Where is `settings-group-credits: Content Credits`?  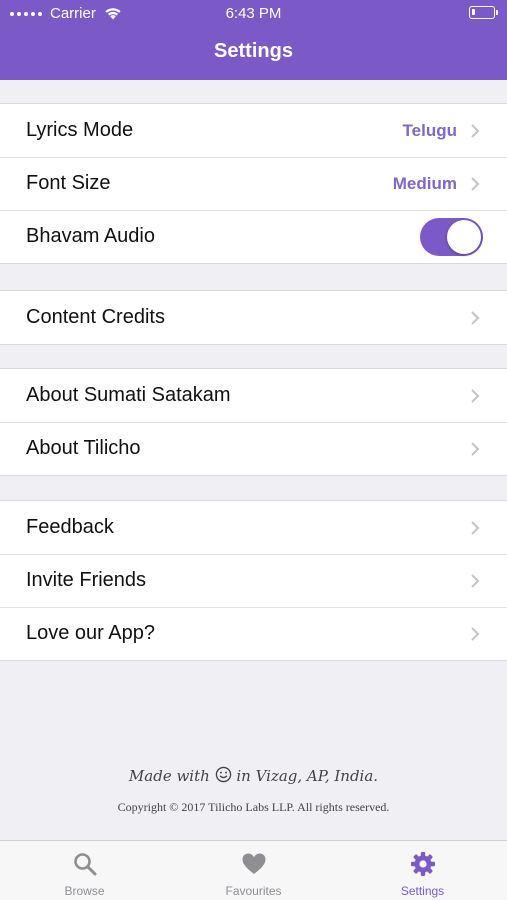 settings-group-credits: Content Credits is located at coordinates (253, 317).